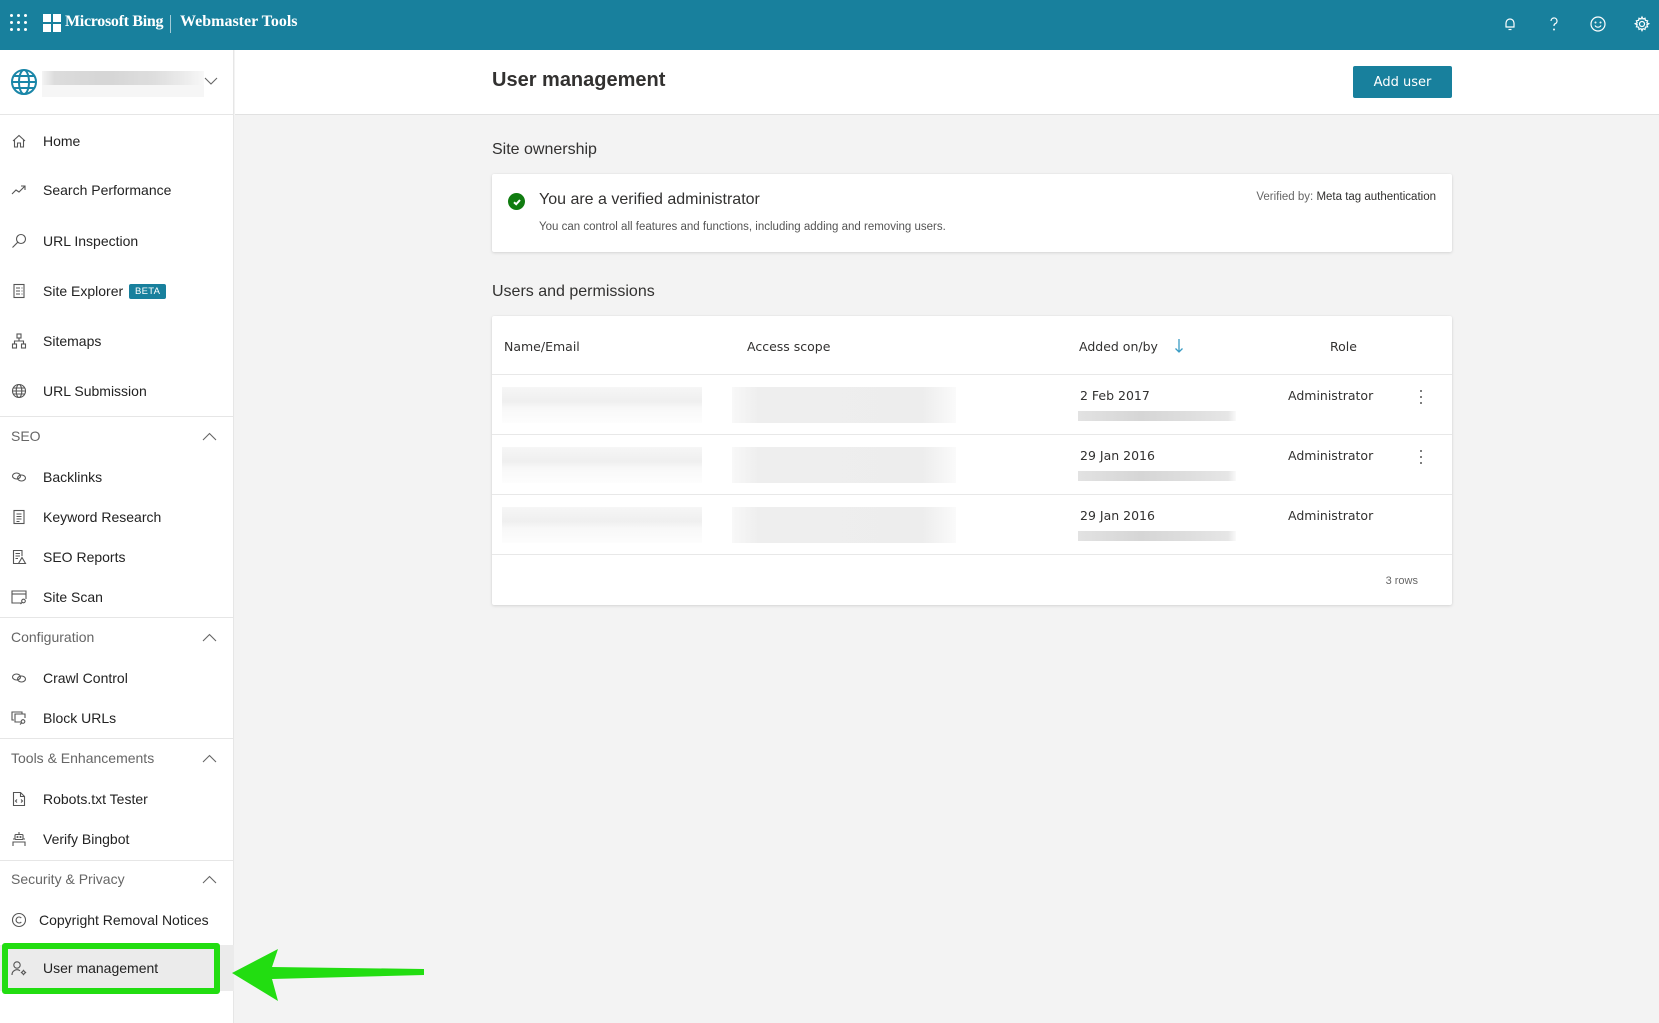 The image size is (1659, 1023). I want to click on search-icon, so click(19, 241).